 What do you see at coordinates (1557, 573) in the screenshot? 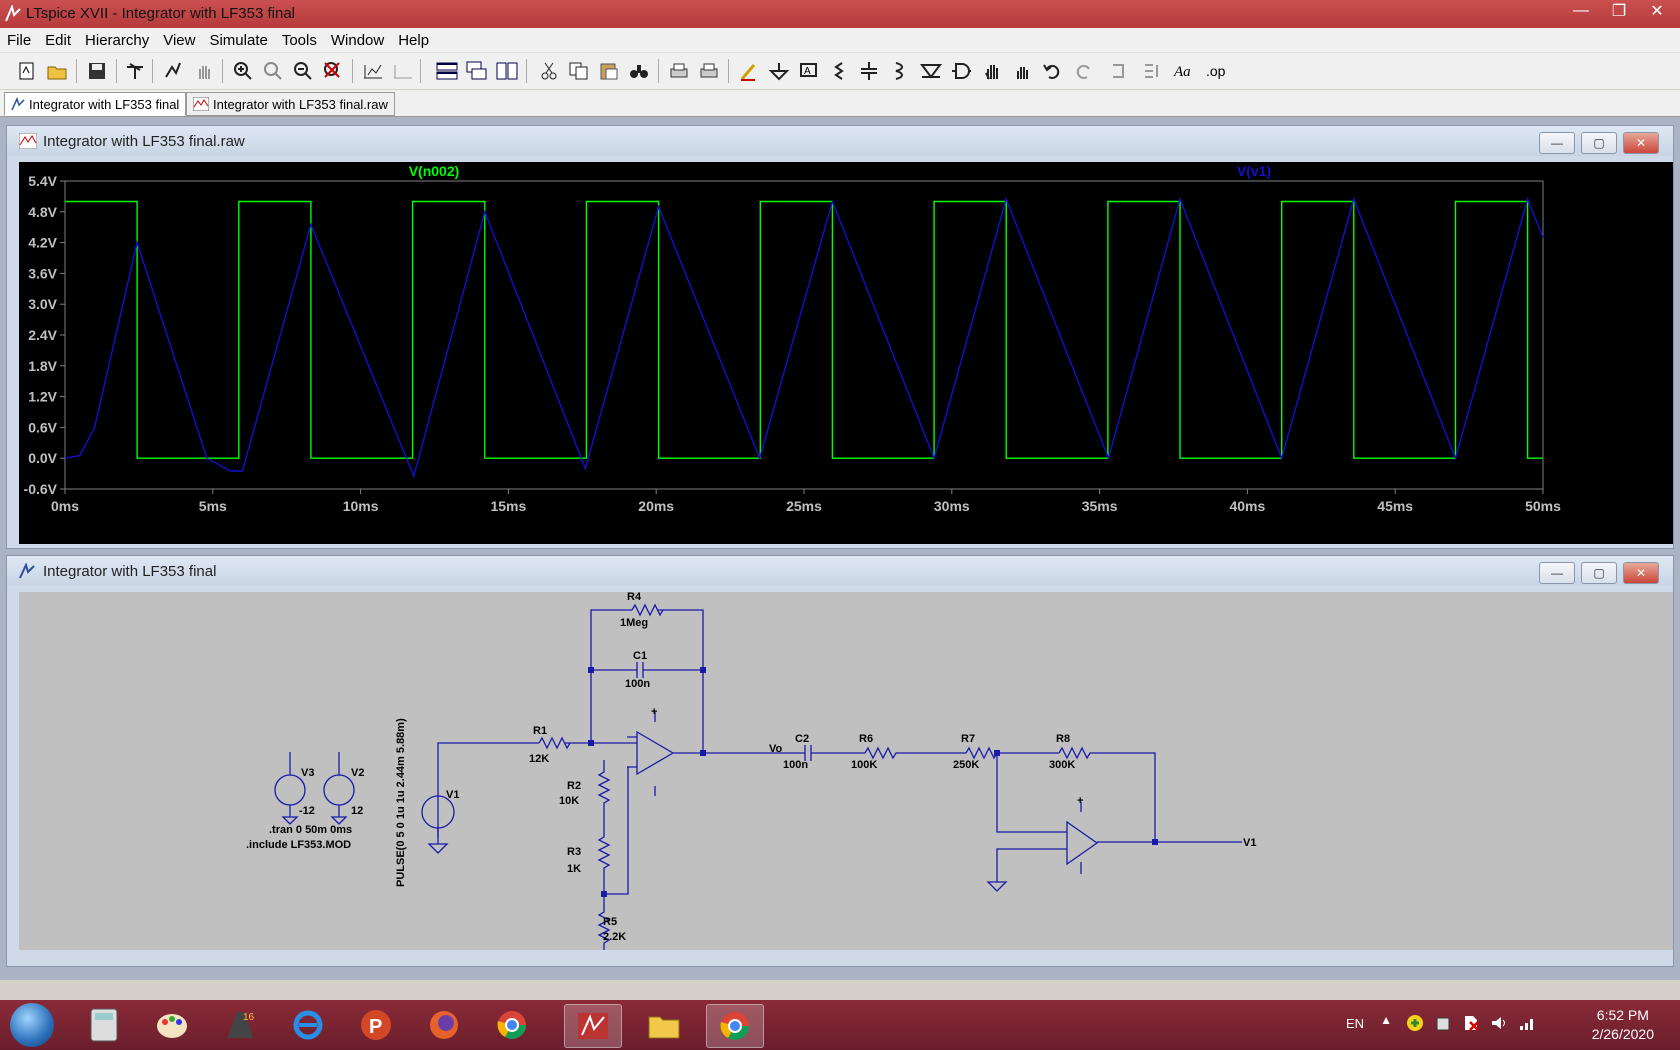
I see `schematic-minimize-button: —` at bounding box center [1557, 573].